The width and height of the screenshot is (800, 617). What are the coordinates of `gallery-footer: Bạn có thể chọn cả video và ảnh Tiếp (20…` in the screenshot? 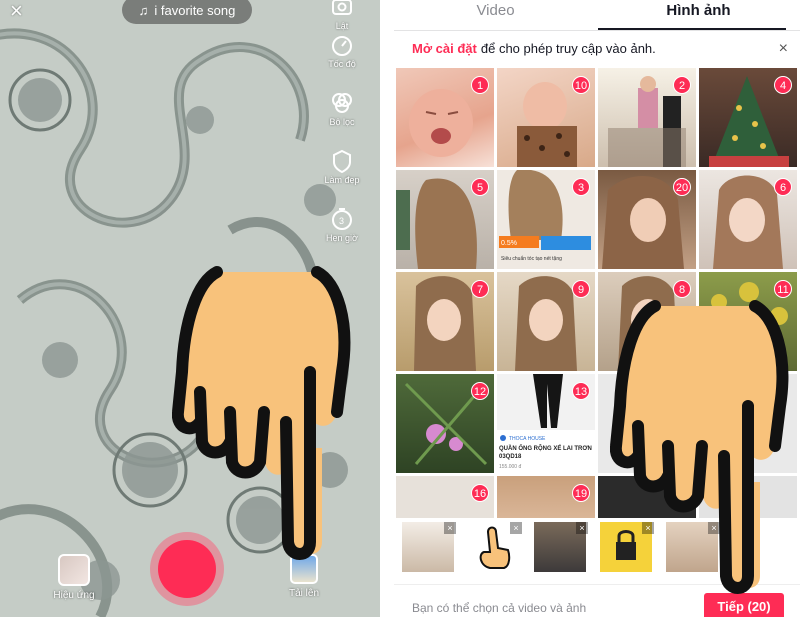 It's located at (597, 600).